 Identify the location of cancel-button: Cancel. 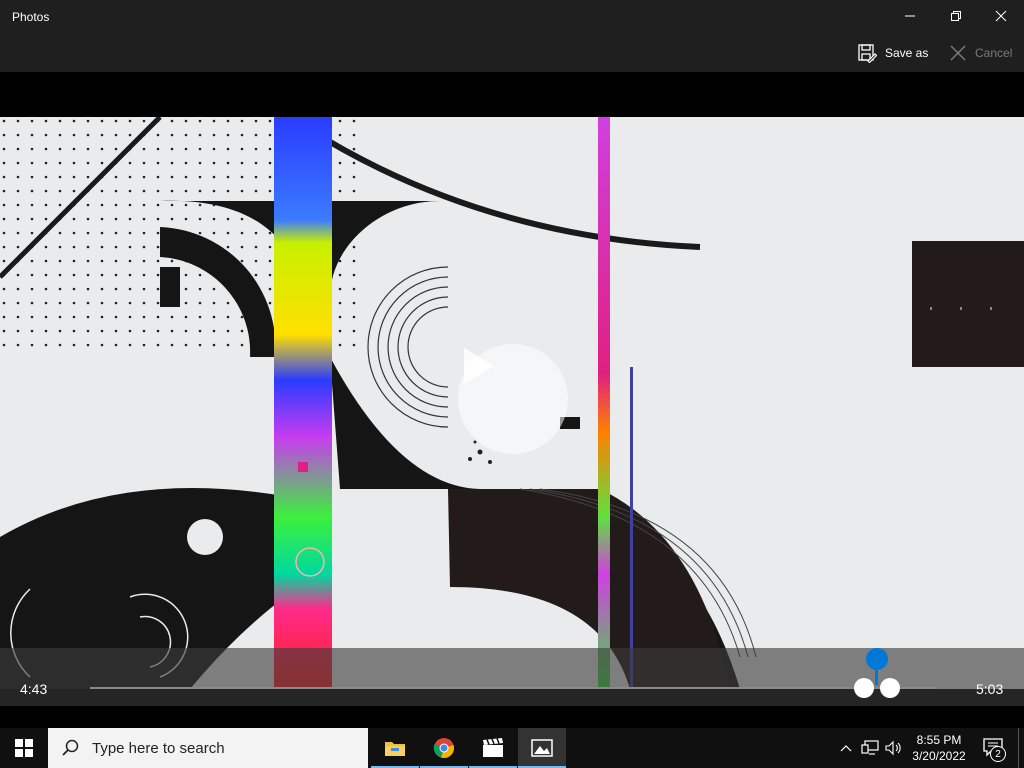
(980, 53).